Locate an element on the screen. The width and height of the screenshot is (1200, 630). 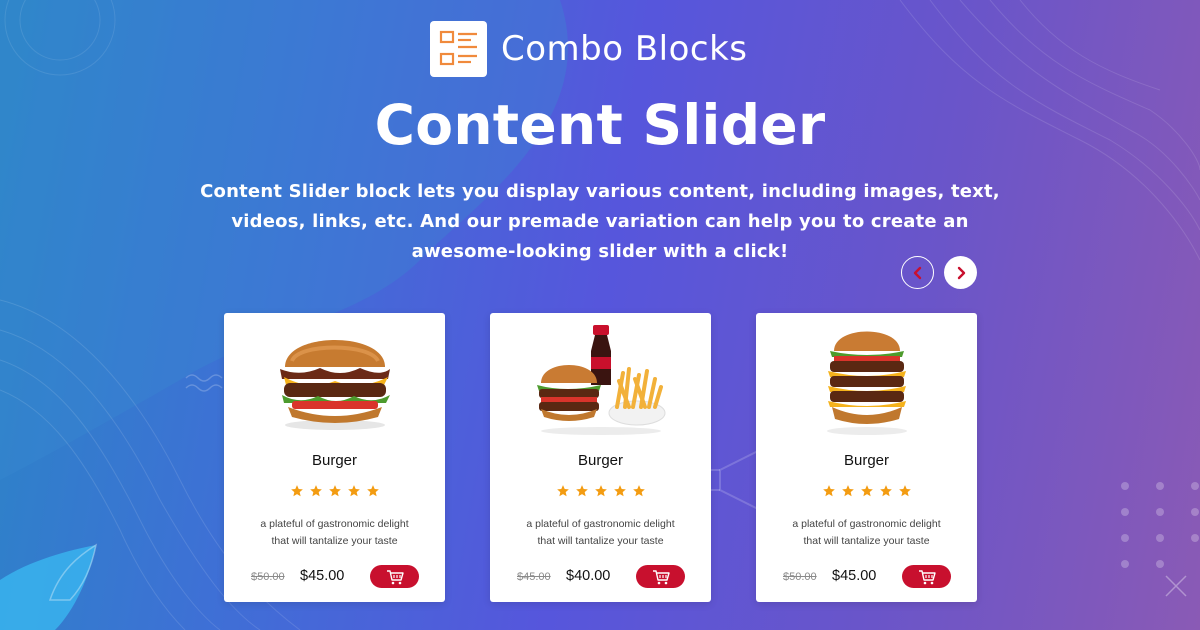
bacon-burger-image is located at coordinates (334, 380).